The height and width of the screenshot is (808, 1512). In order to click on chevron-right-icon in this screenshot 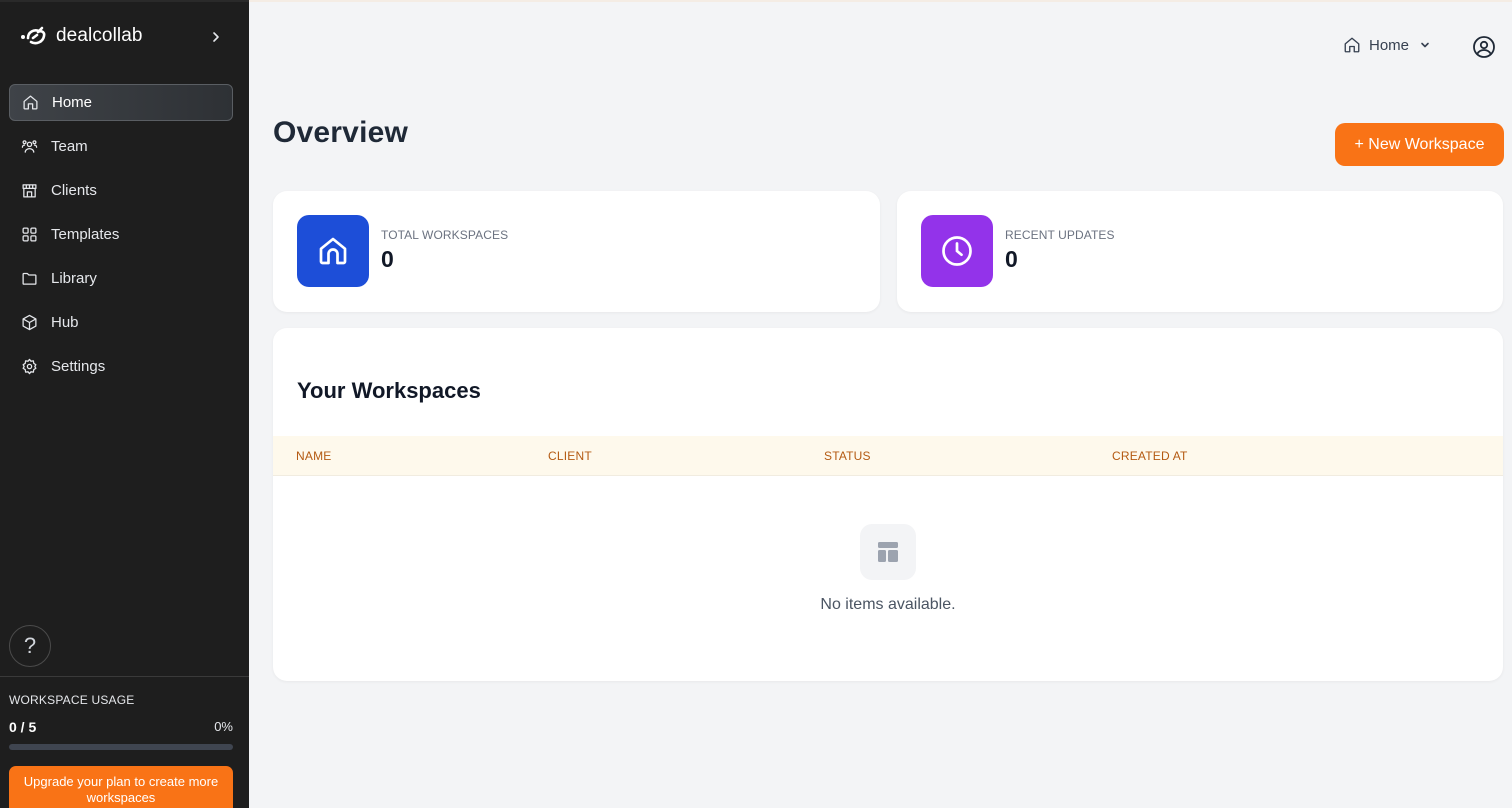, I will do `click(216, 37)`.